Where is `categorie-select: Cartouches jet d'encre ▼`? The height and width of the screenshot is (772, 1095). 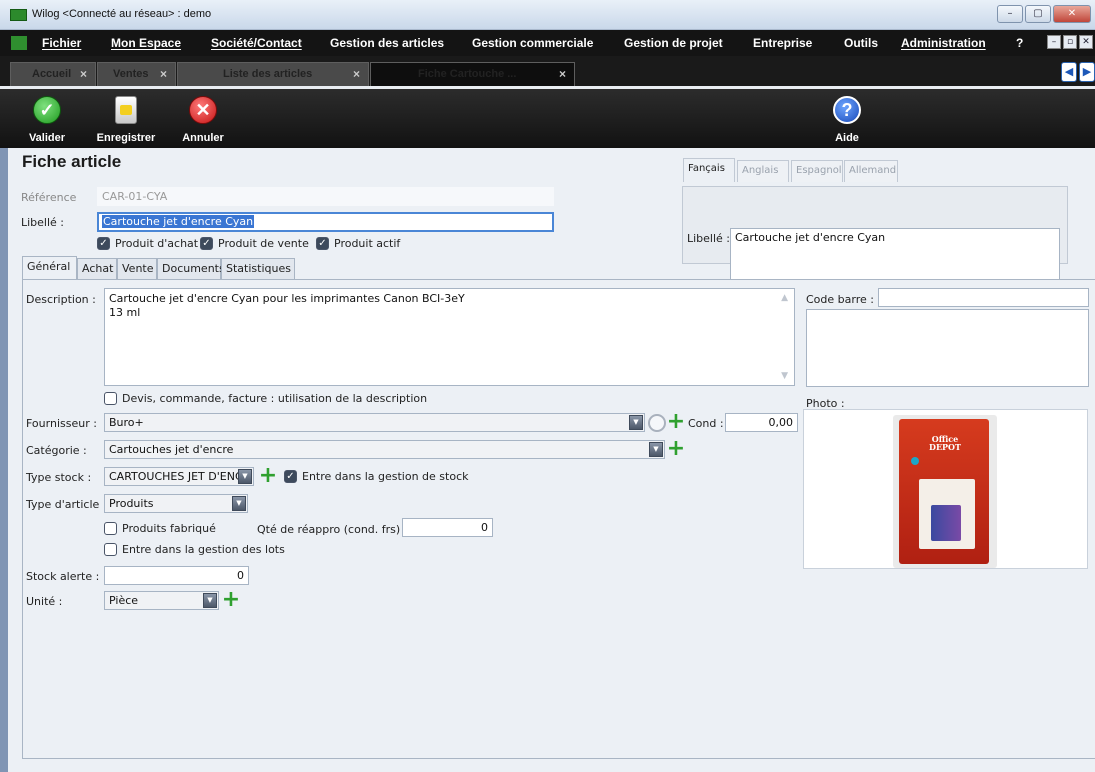
categorie-select: Cartouches jet d'encre ▼ is located at coordinates (384, 449).